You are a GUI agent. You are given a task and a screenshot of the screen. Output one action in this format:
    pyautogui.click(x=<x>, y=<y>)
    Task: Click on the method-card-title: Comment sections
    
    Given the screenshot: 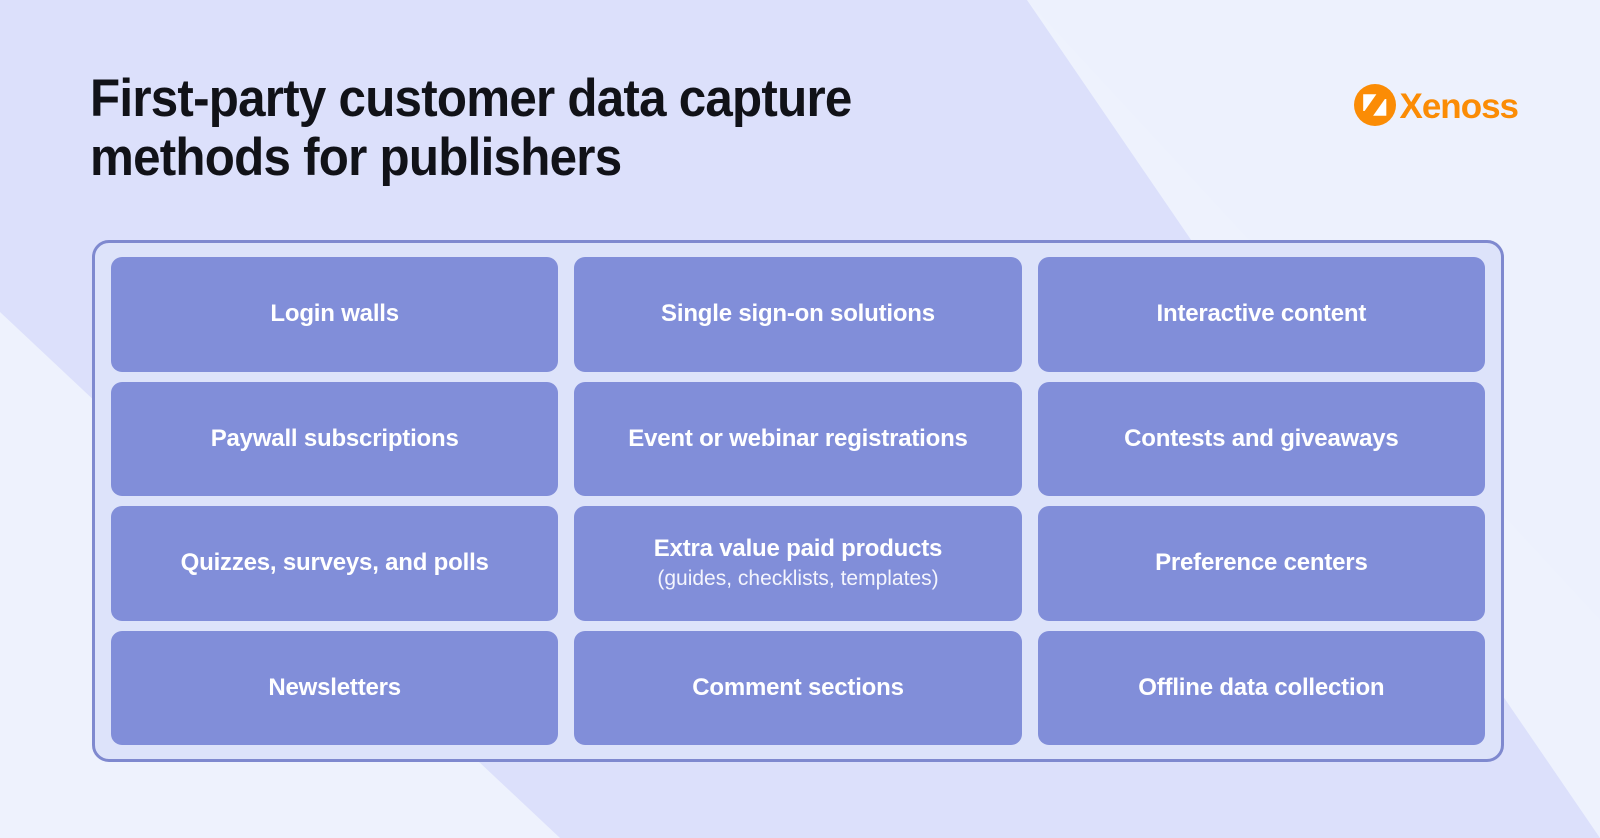 What is the action you would take?
    pyautogui.click(x=798, y=687)
    